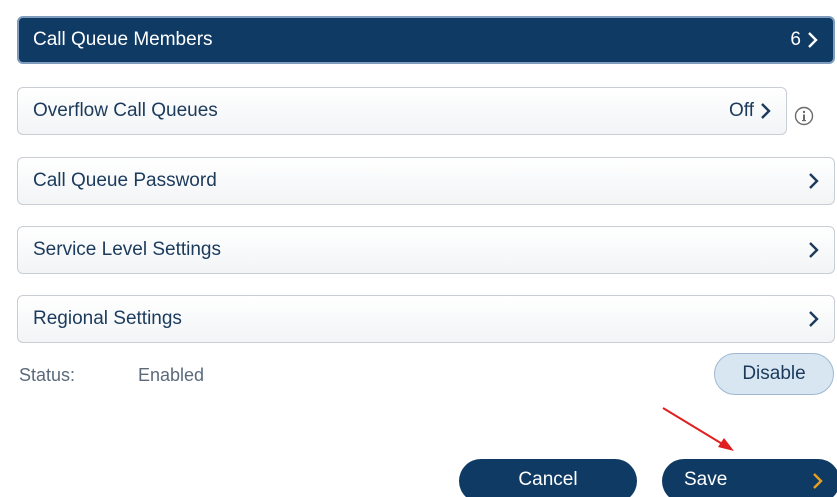  What do you see at coordinates (107, 318) in the screenshot?
I see `row-label: Regional Settings` at bounding box center [107, 318].